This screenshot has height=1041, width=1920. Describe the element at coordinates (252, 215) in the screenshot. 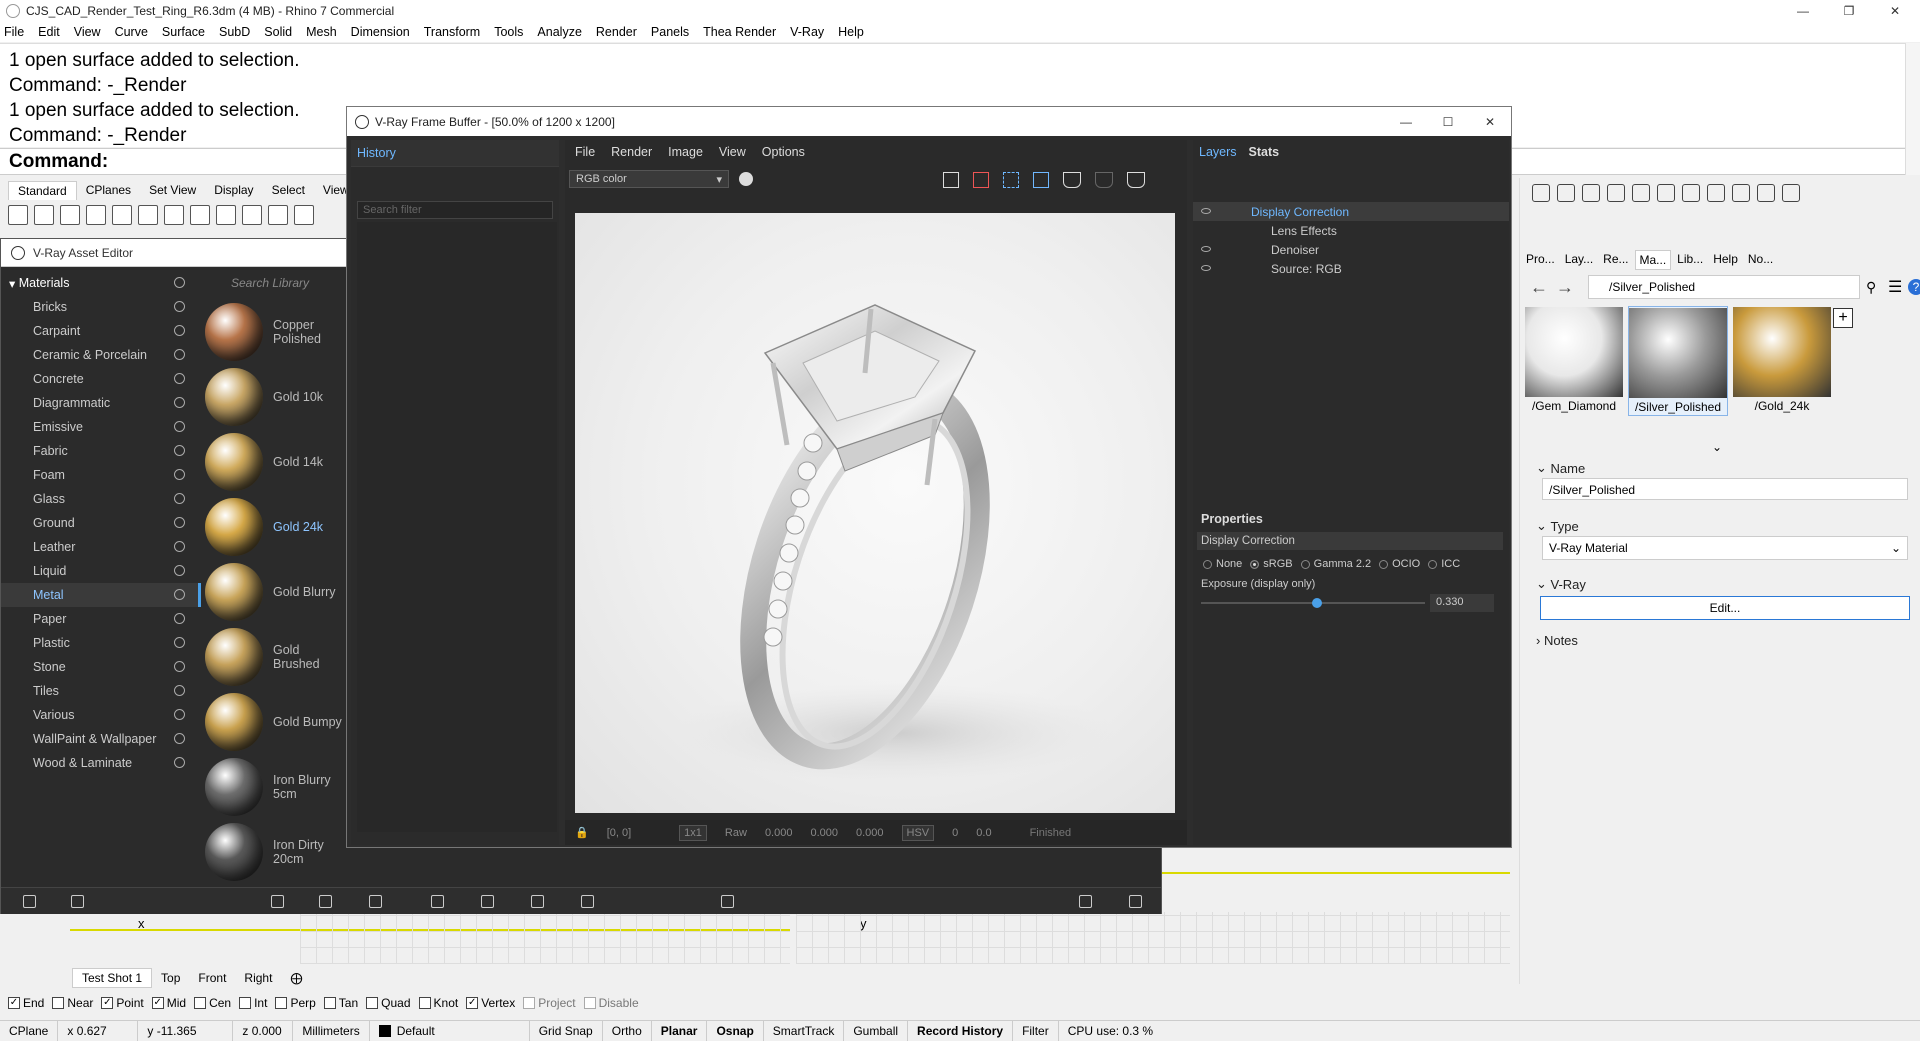

I see `pan-icon` at that location.